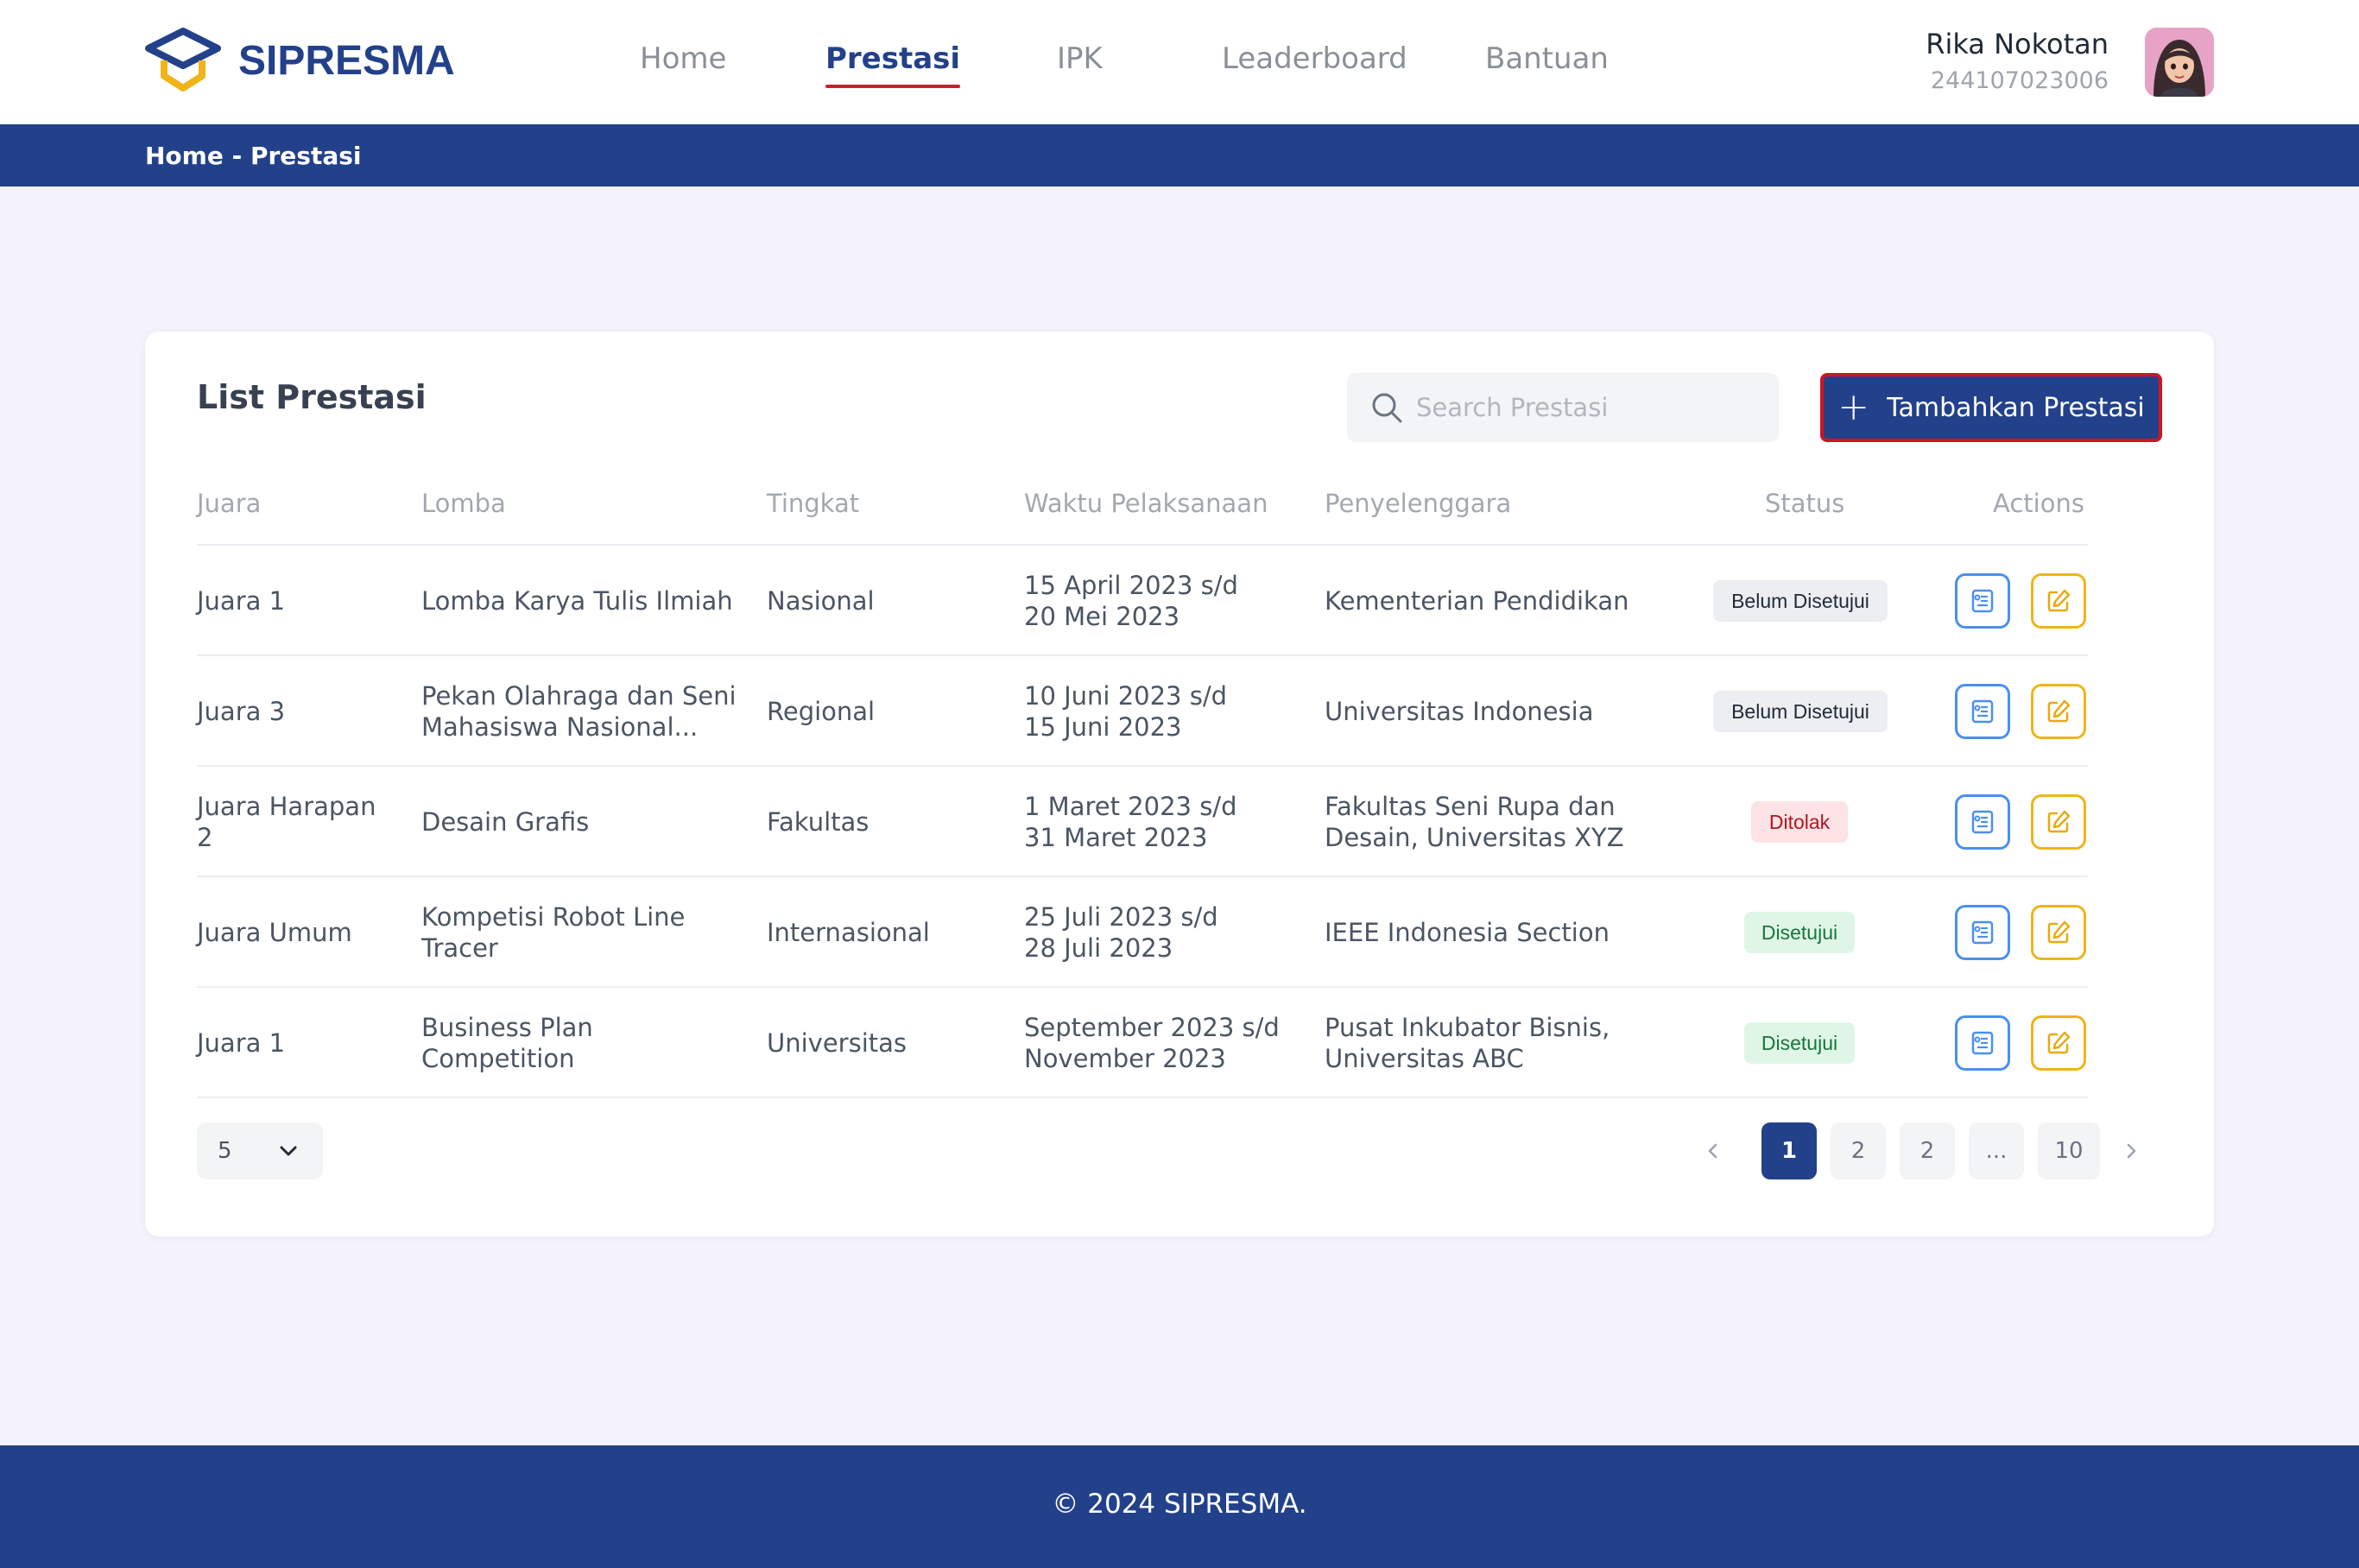 This screenshot has width=2359, height=1568. Describe the element at coordinates (1116, 838) in the screenshot. I see `waktu-end: 31 Maret 2023` at that location.